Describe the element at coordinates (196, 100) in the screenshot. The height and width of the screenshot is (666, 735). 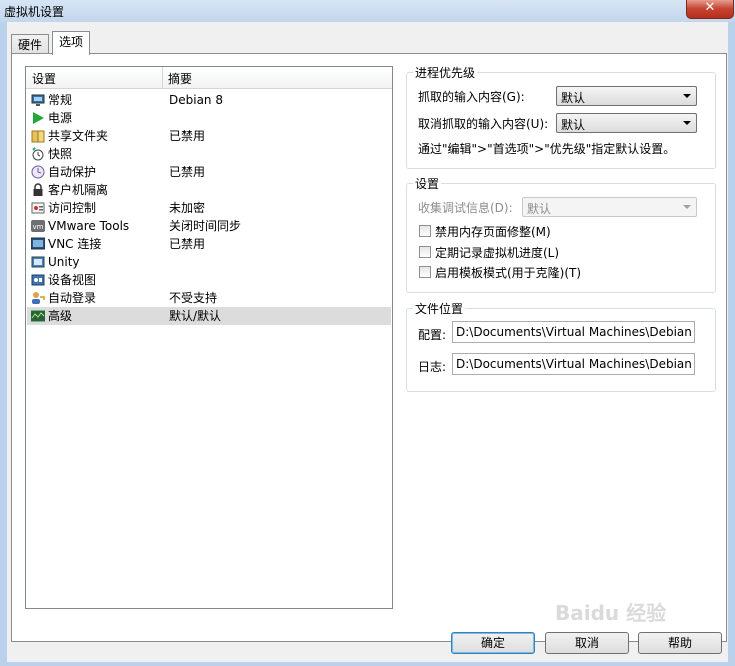
I see `list-item-summary: Debian 8` at that location.